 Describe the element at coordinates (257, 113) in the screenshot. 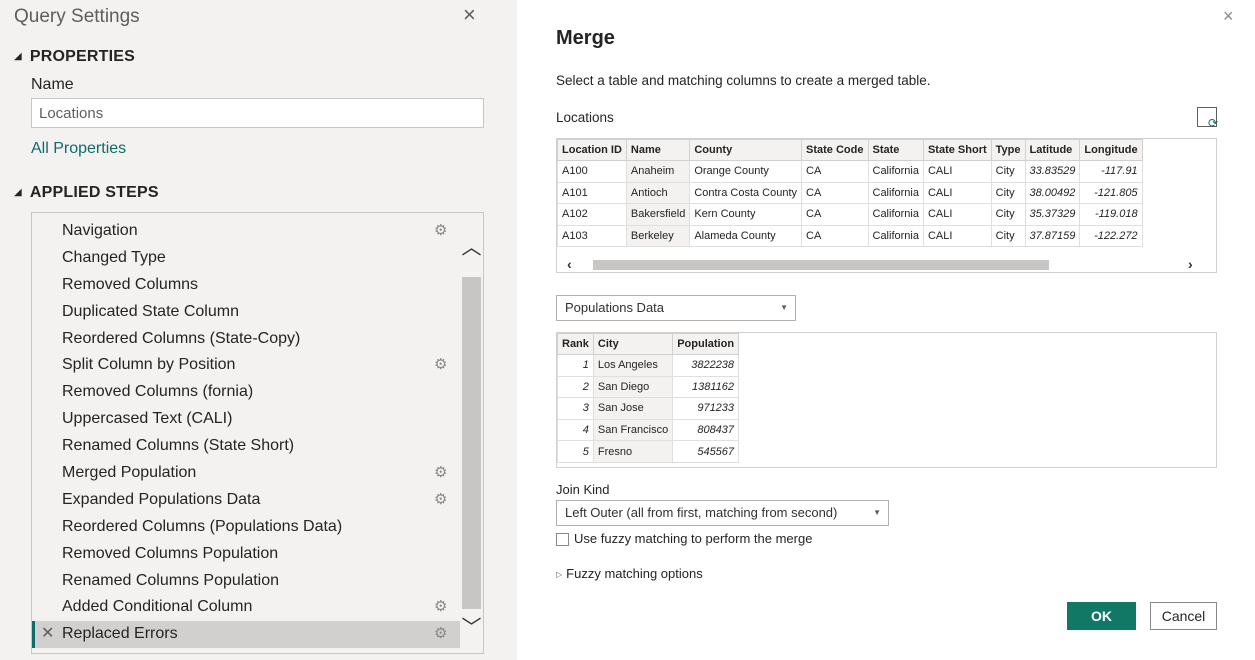

I see `query-name-input` at that location.